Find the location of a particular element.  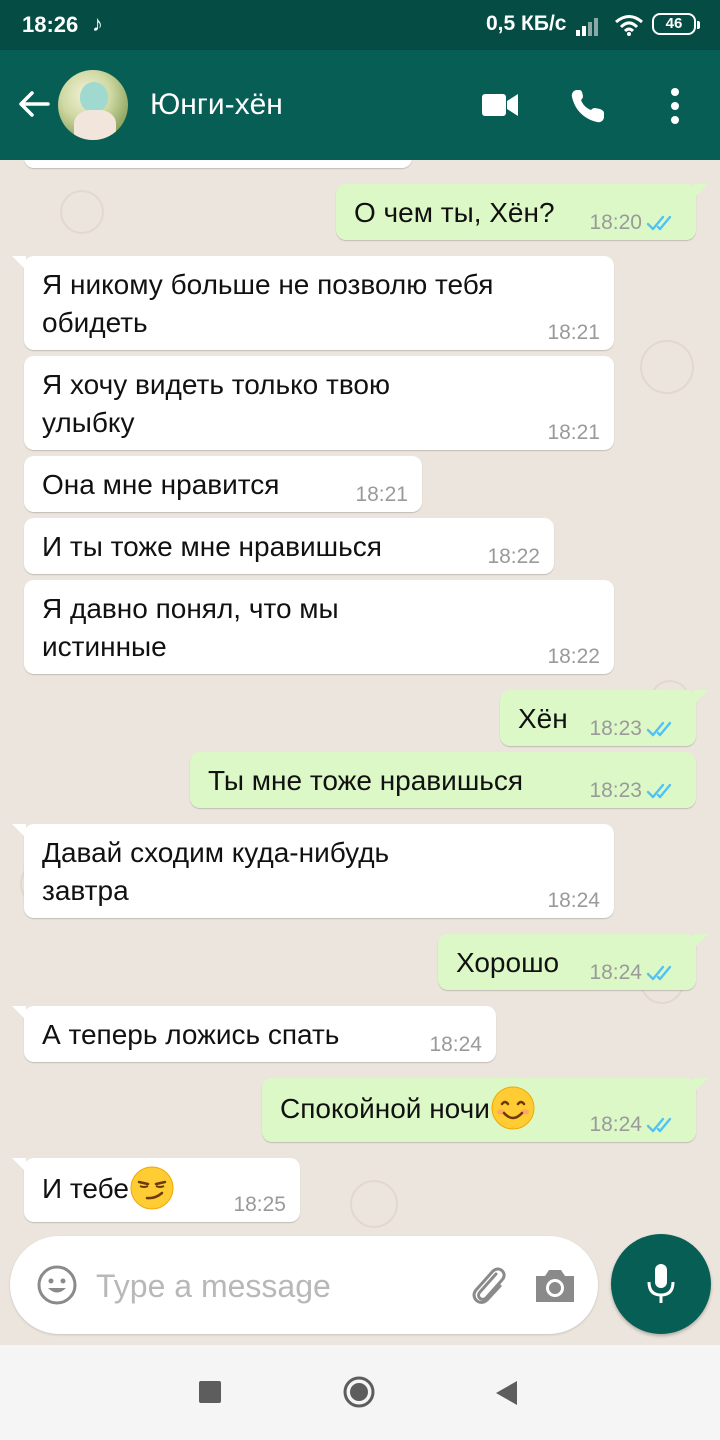

message-text: Спокойной ночи is located at coordinates (385, 1108).